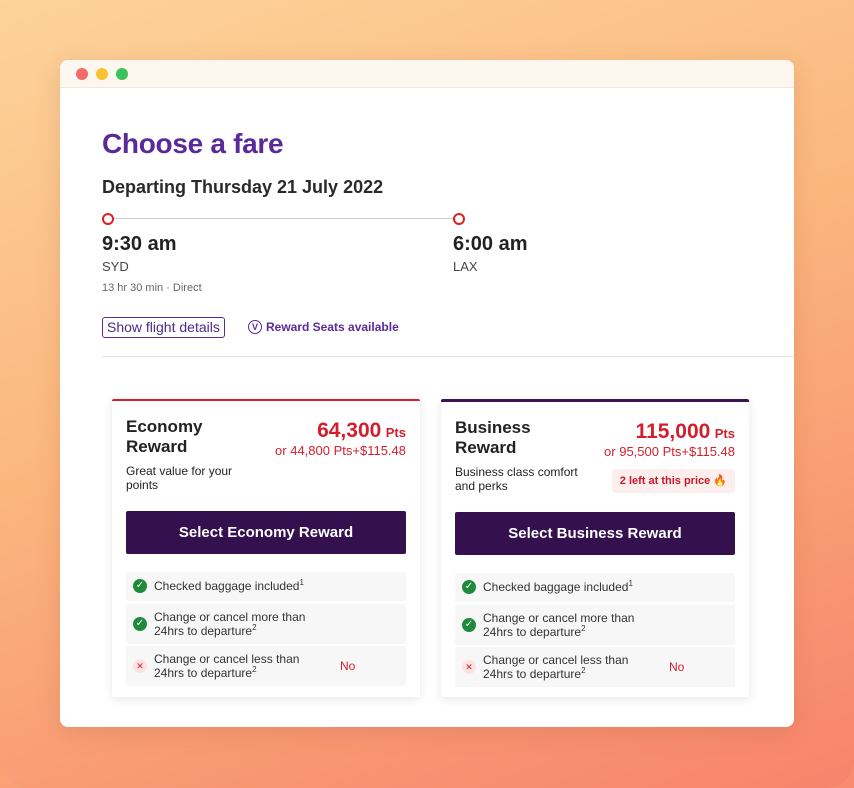 The image size is (854, 788). Describe the element at coordinates (673, 481) in the screenshot. I see `scarcity-badge: 2 left at this price 🔥` at that location.